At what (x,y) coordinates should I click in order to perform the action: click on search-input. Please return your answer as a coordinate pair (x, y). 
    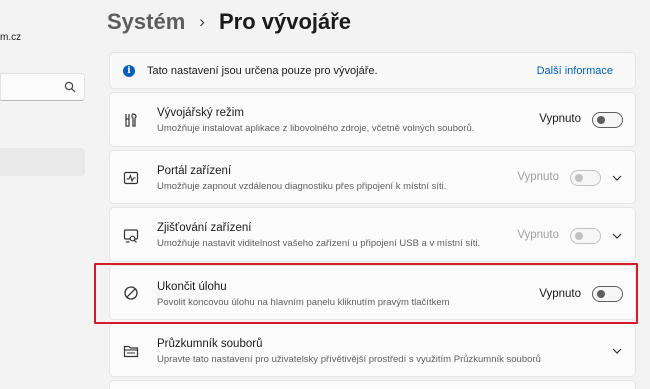
    Looking at the image, I should click on (42, 87).